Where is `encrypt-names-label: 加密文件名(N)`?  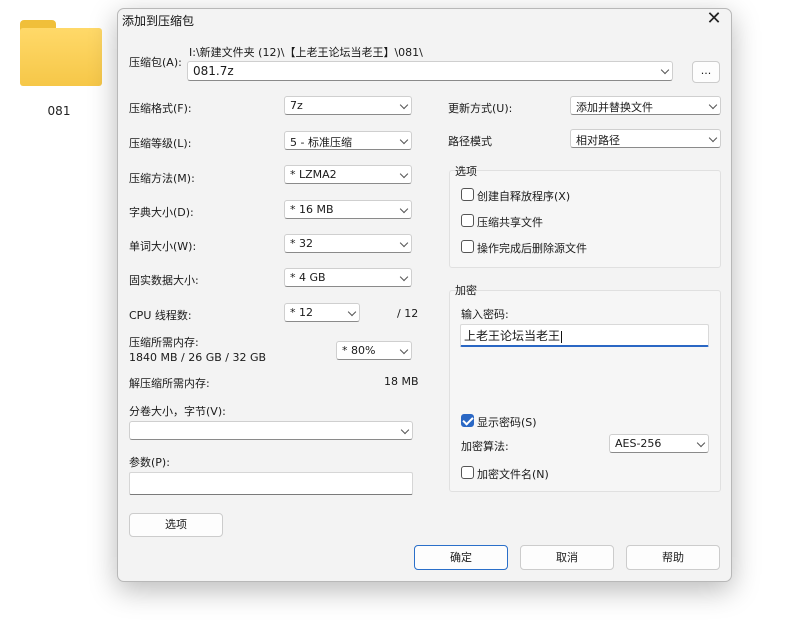
encrypt-names-label: 加密文件名(N) is located at coordinates (513, 474).